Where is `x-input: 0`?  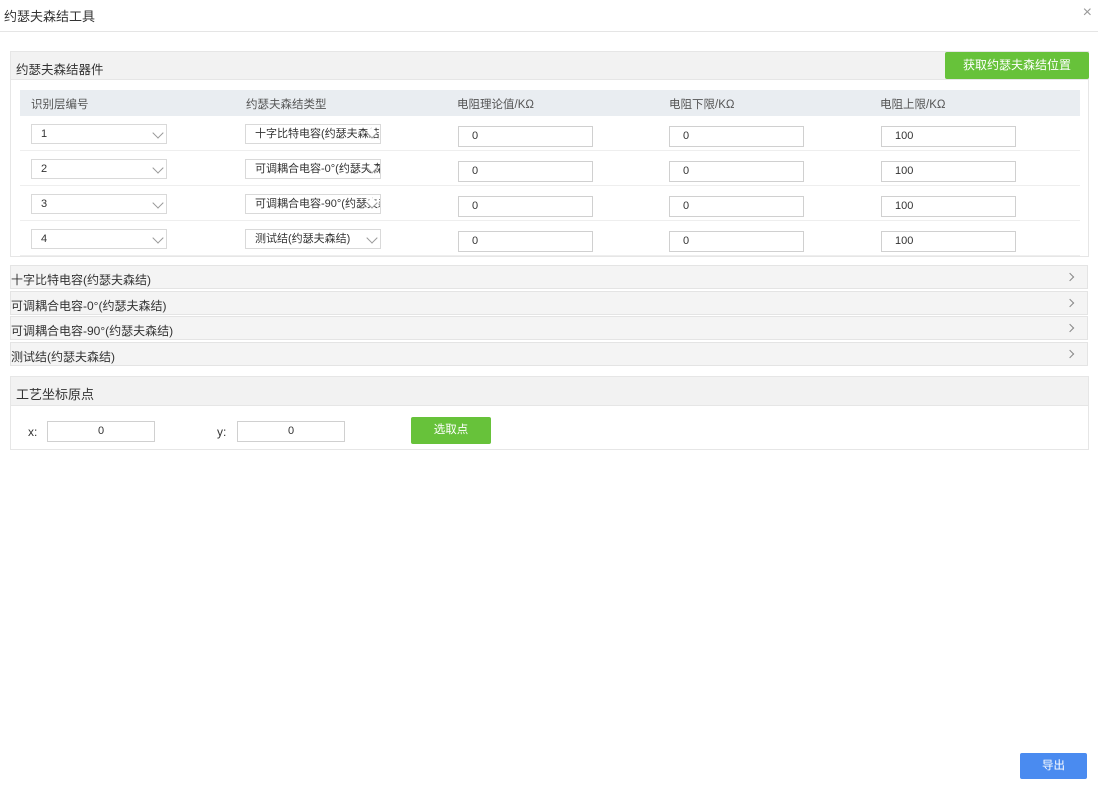
x-input: 0 is located at coordinates (101, 431).